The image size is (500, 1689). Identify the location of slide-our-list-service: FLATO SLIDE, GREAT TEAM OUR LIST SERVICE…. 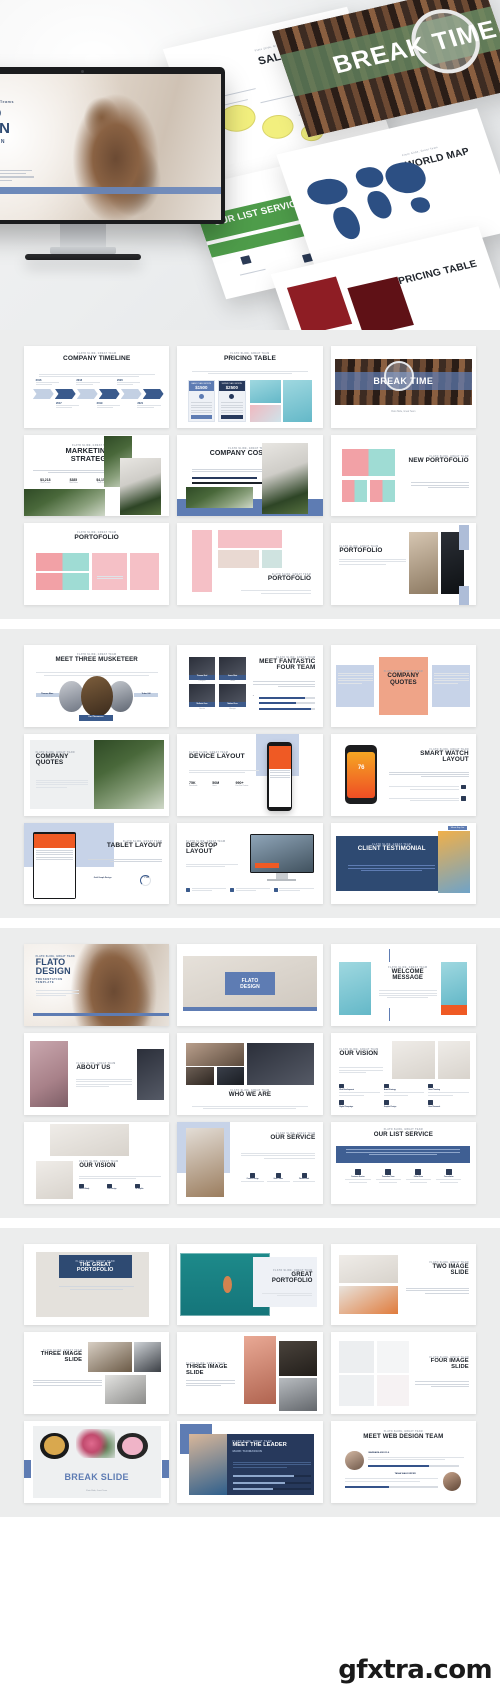
(403, 1162).